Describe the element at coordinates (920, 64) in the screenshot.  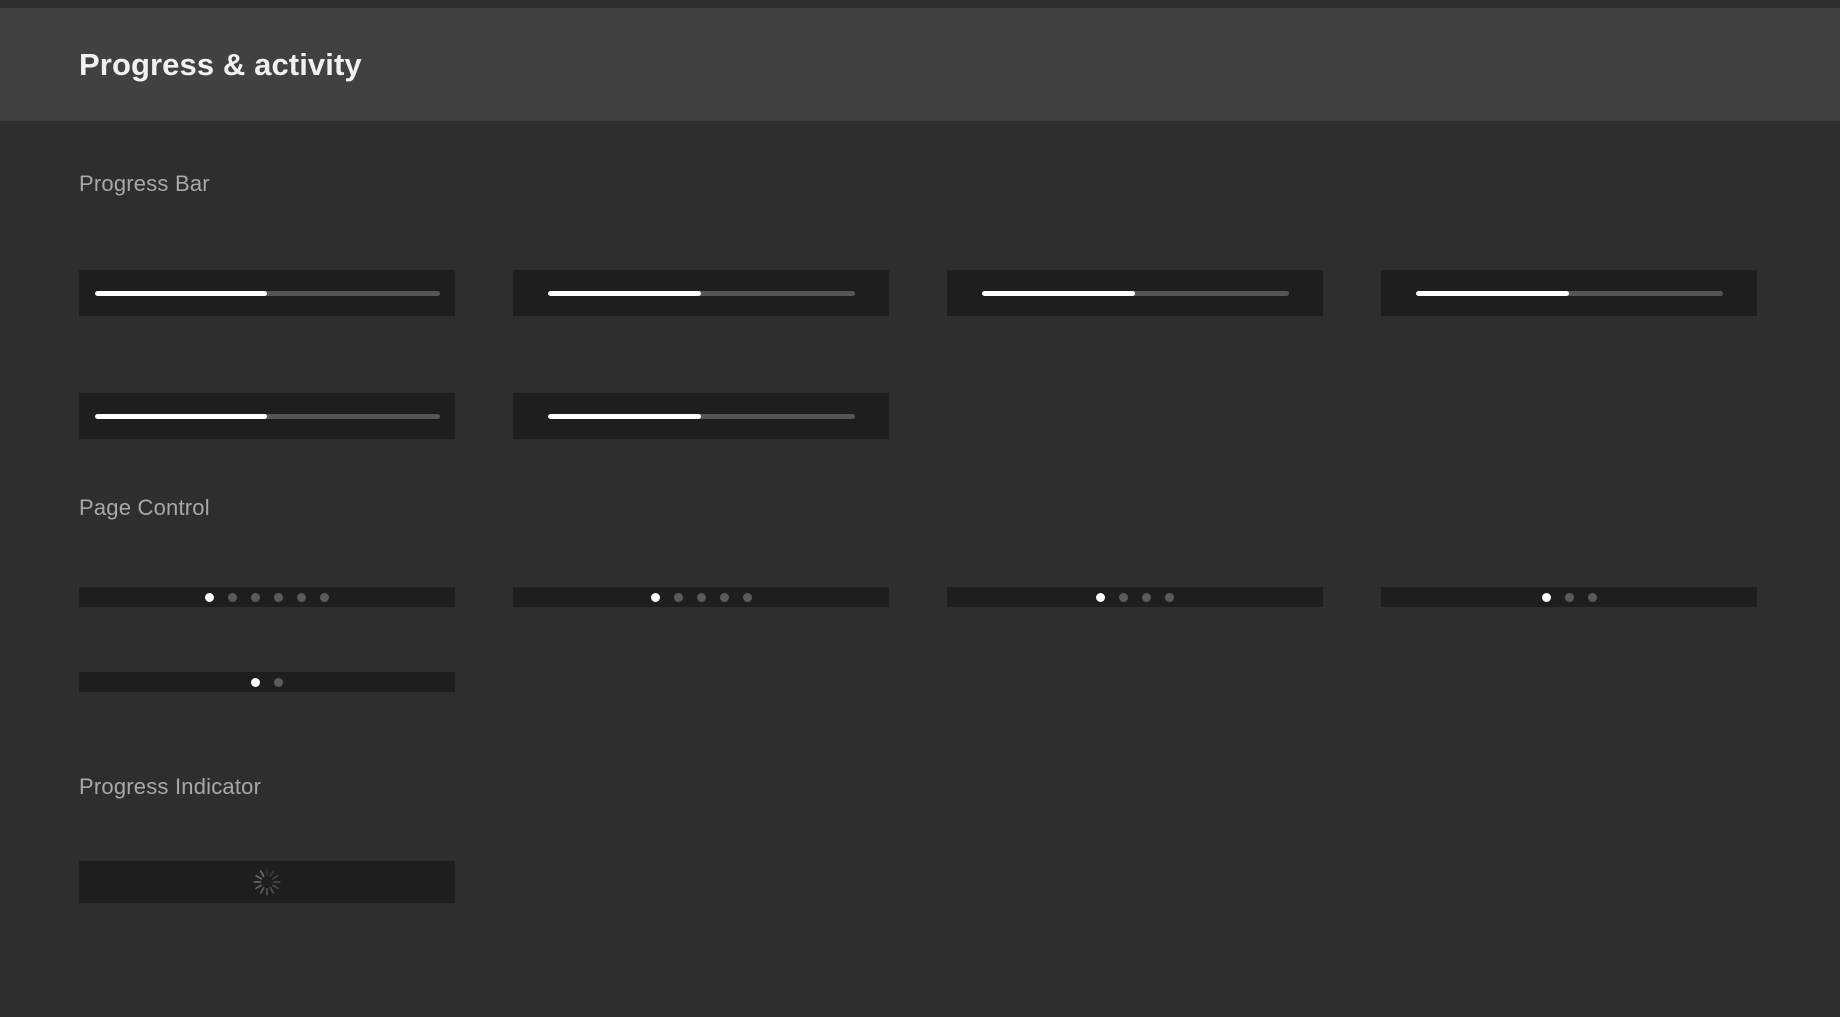
I see `window-header: Progress & activity` at that location.